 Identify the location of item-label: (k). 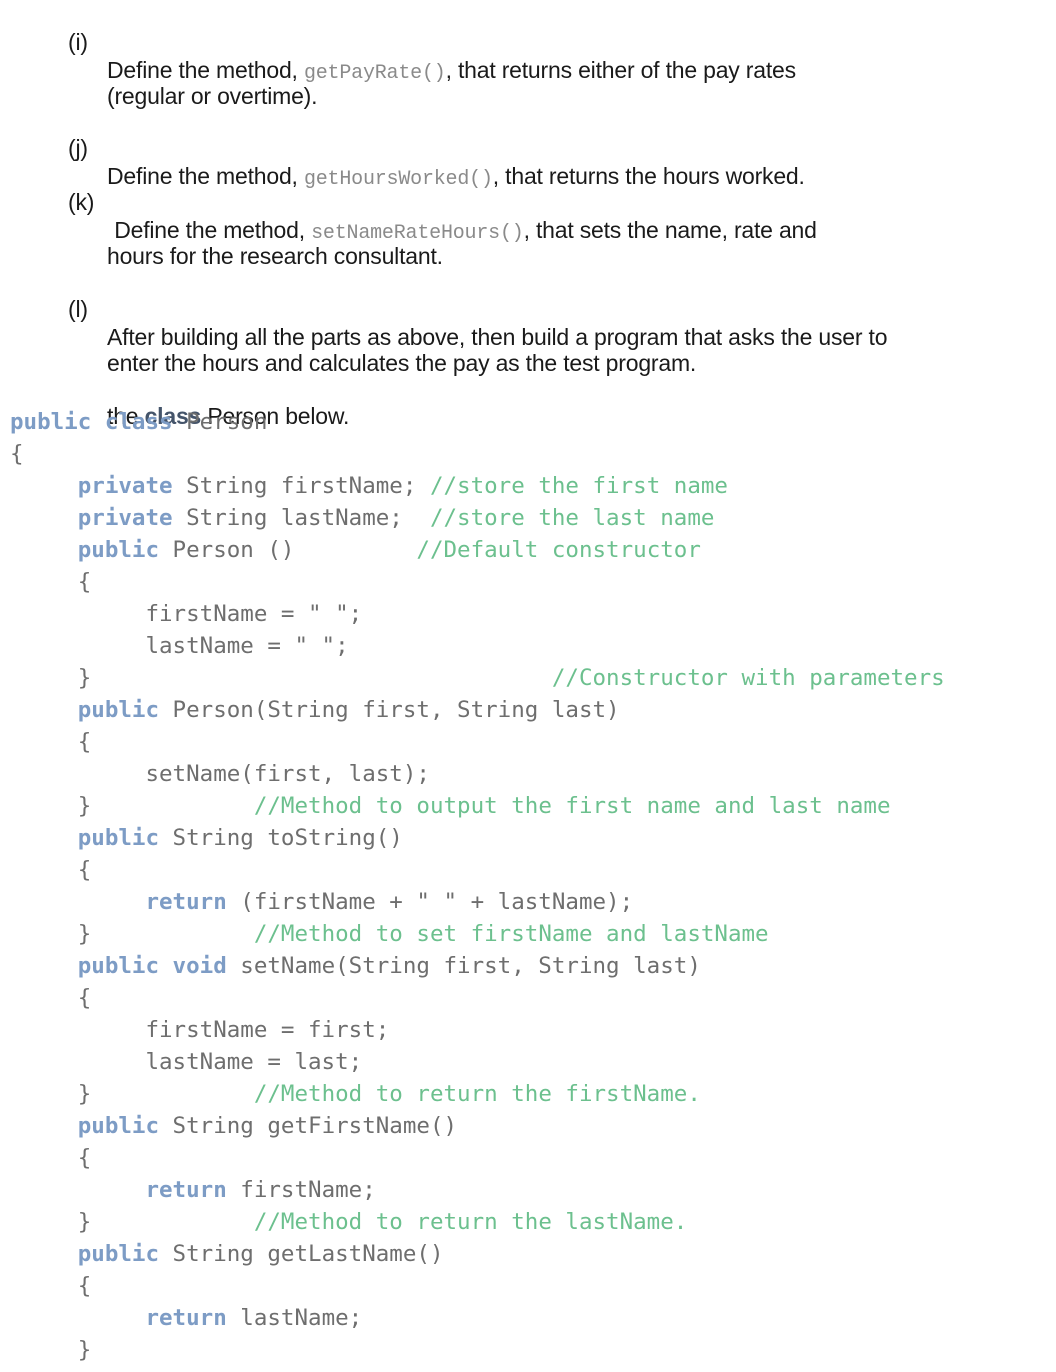
(81, 202).